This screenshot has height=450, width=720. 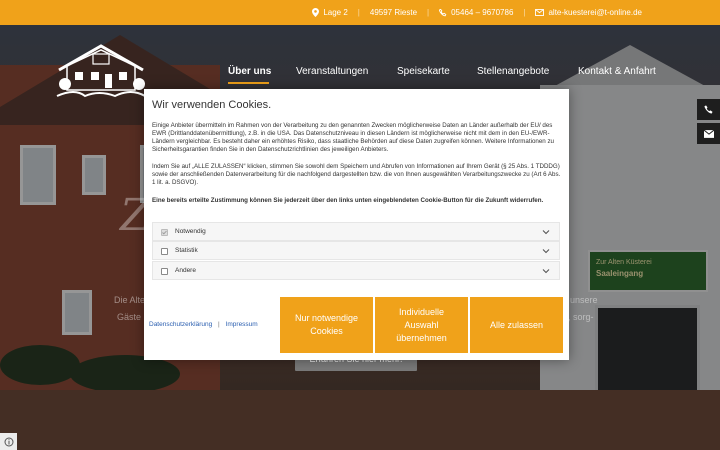 I want to click on nav-item-stellenangebote: Stellenangebote, so click(x=513, y=71).